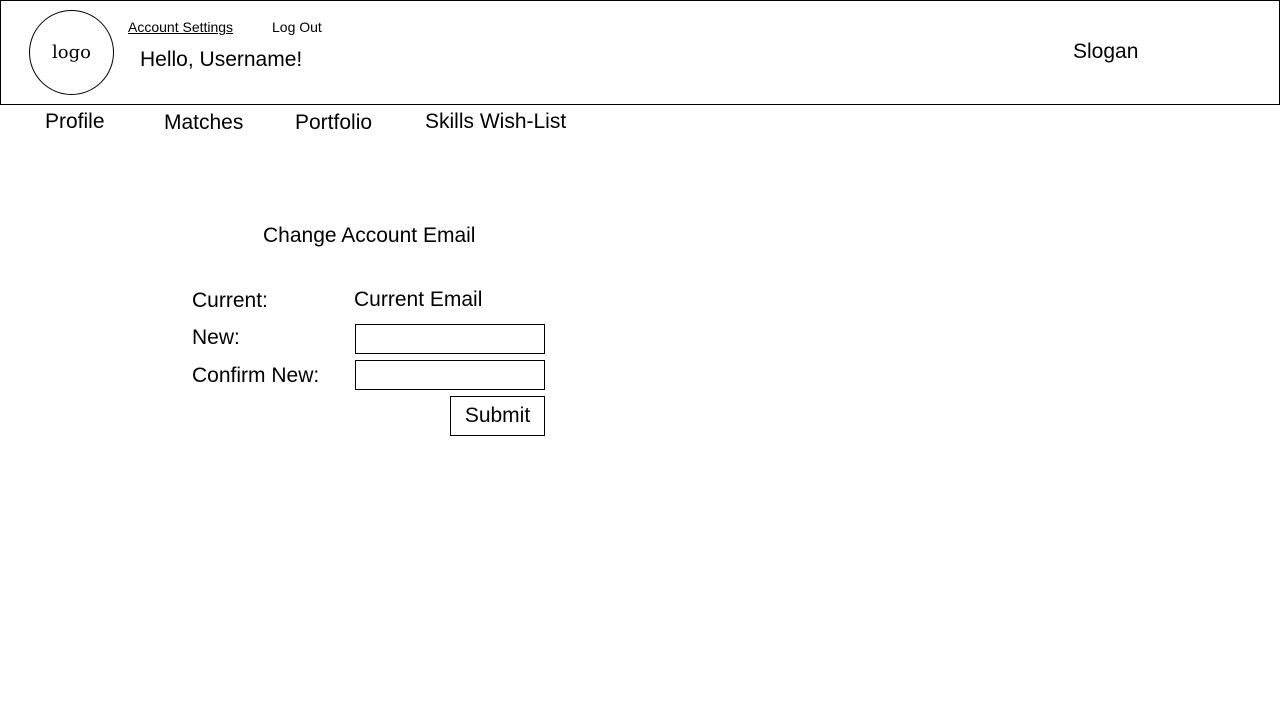 Image resolution: width=1280 pixels, height=720 pixels. I want to click on new-email-input, so click(450, 339).